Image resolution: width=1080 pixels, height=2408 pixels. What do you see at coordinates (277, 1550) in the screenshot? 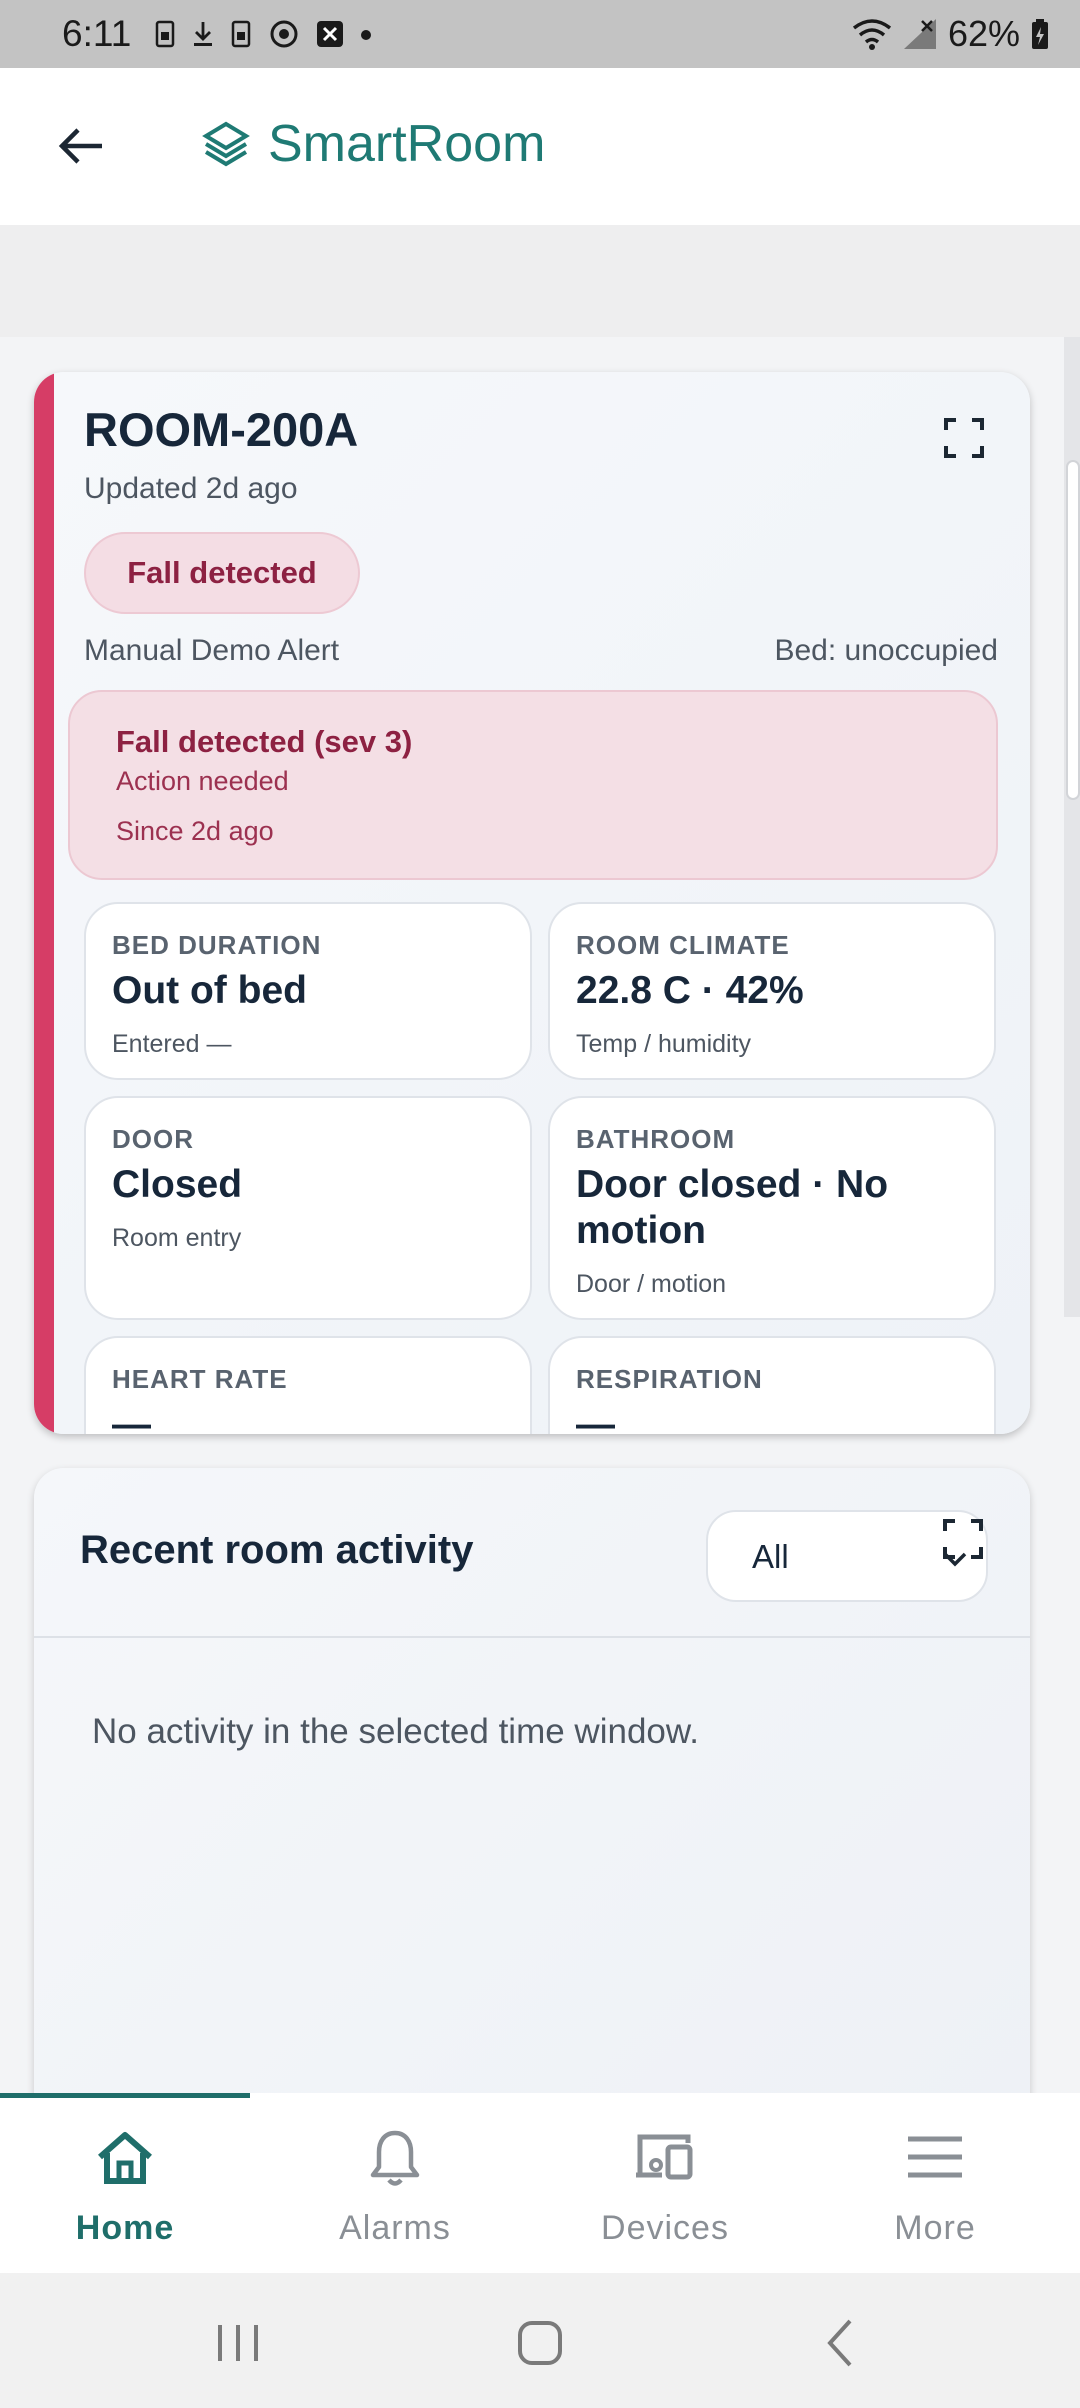
I see `activity-title: Recent room activity` at bounding box center [277, 1550].